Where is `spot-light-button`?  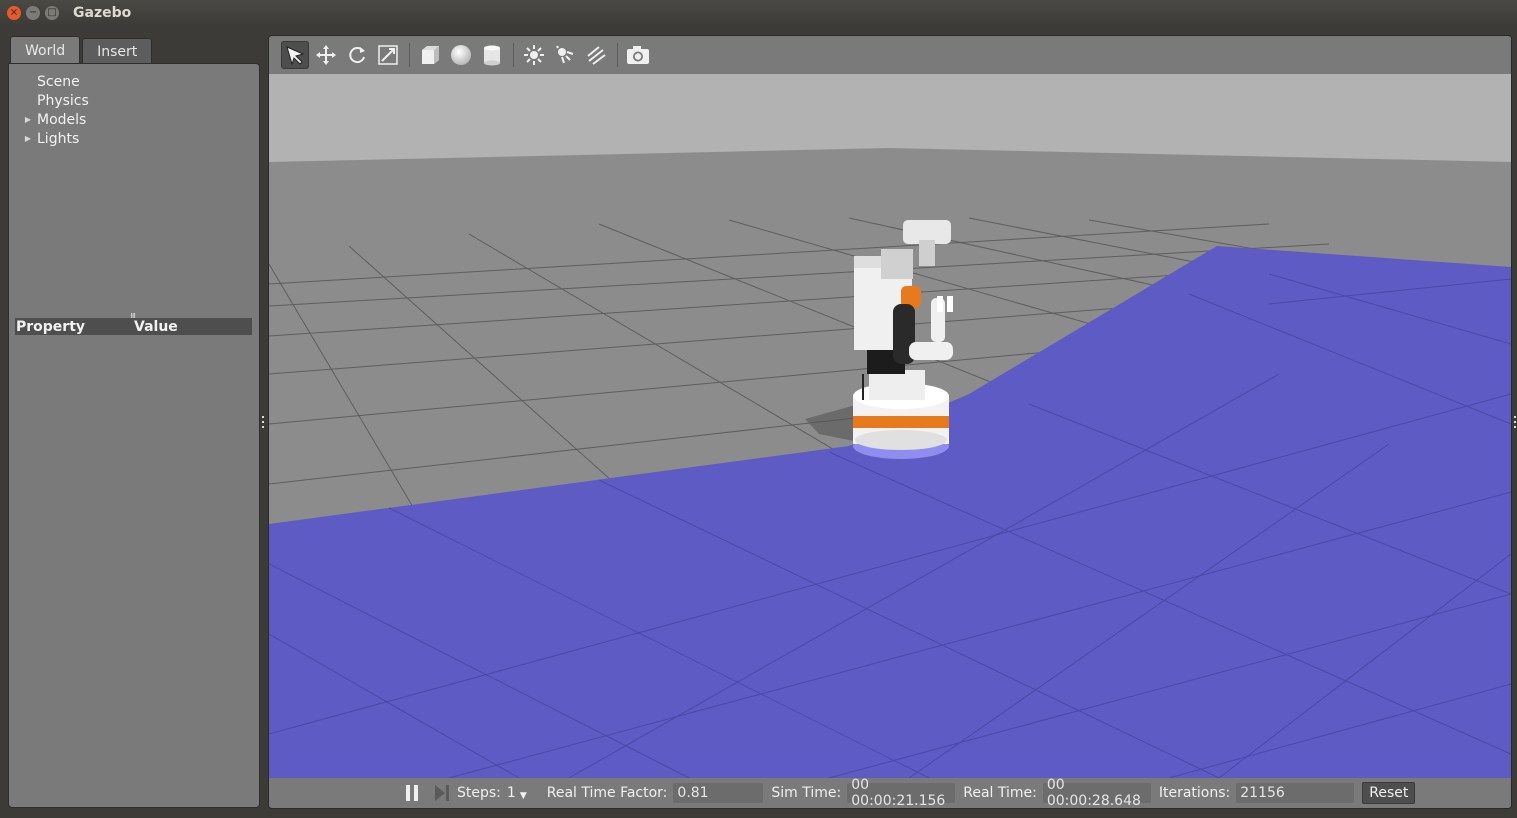
spot-light-button is located at coordinates (565, 55).